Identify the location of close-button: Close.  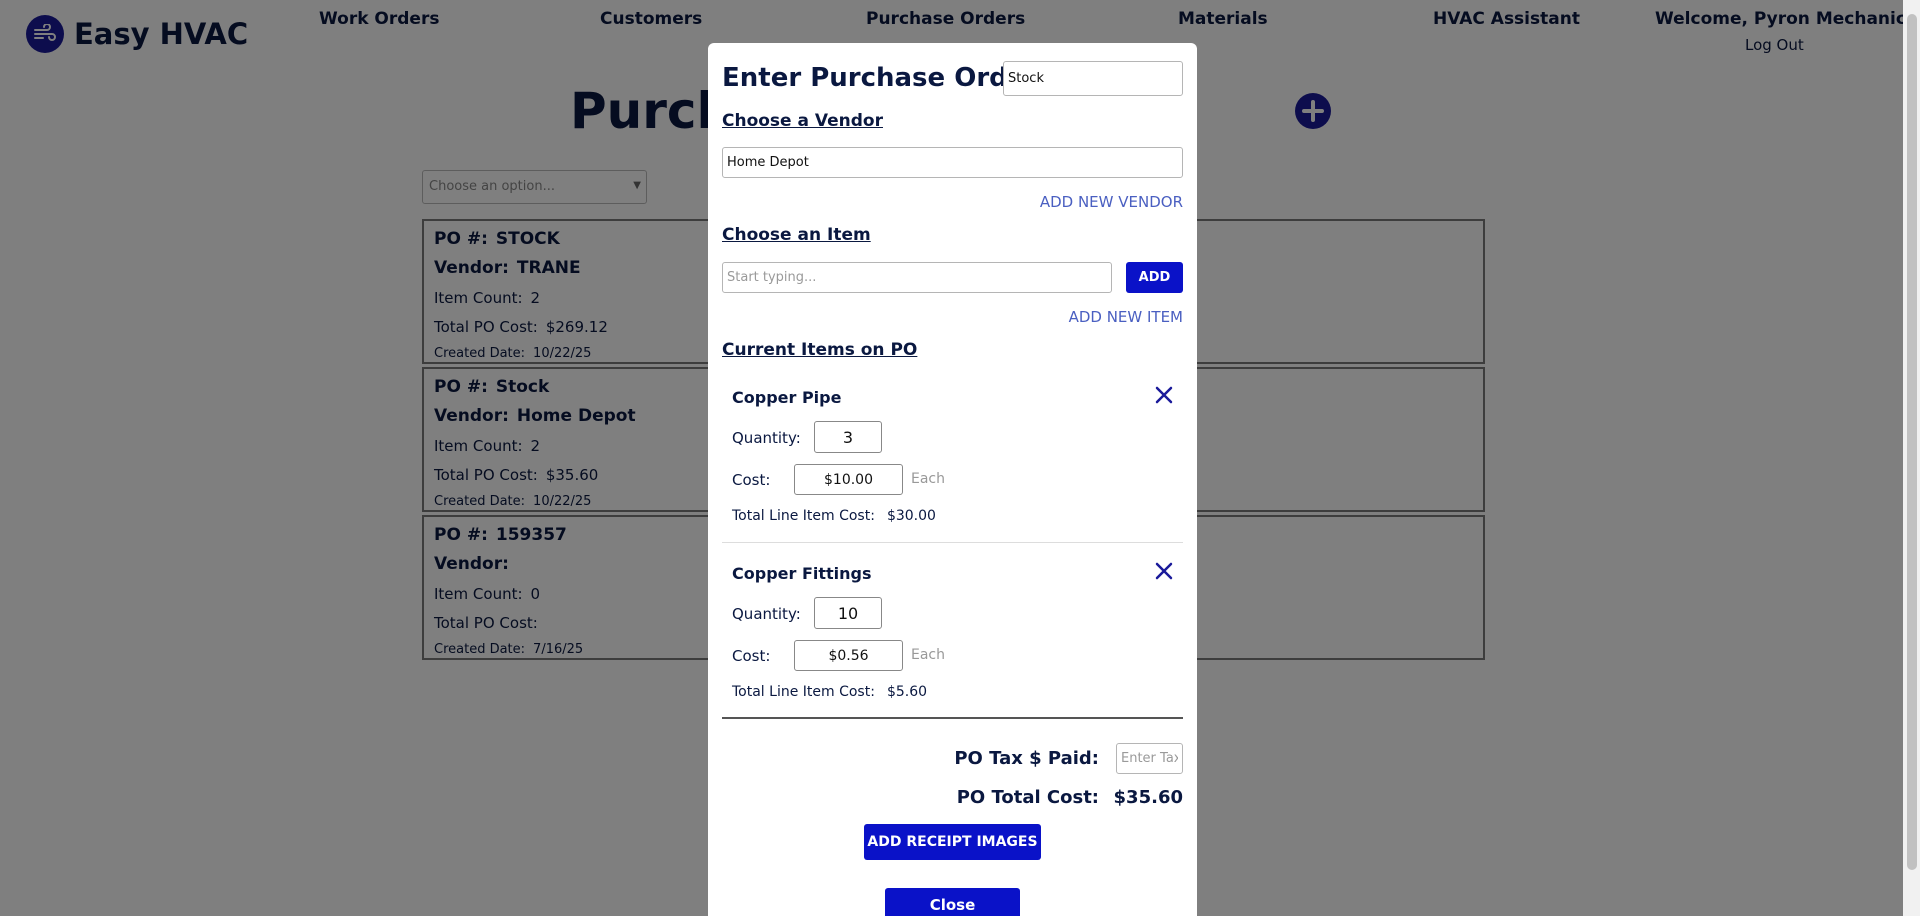
(952, 902).